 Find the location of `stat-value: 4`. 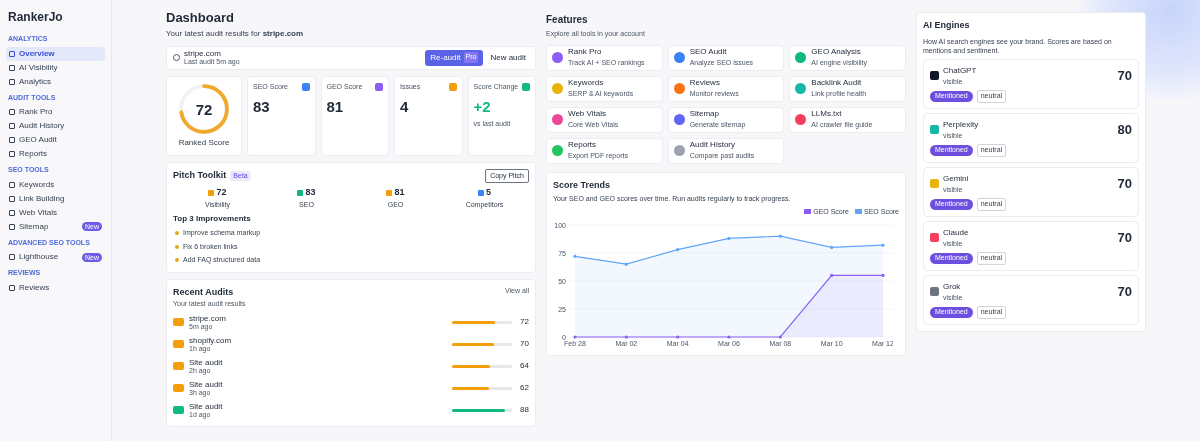

stat-value: 4 is located at coordinates (405, 107).